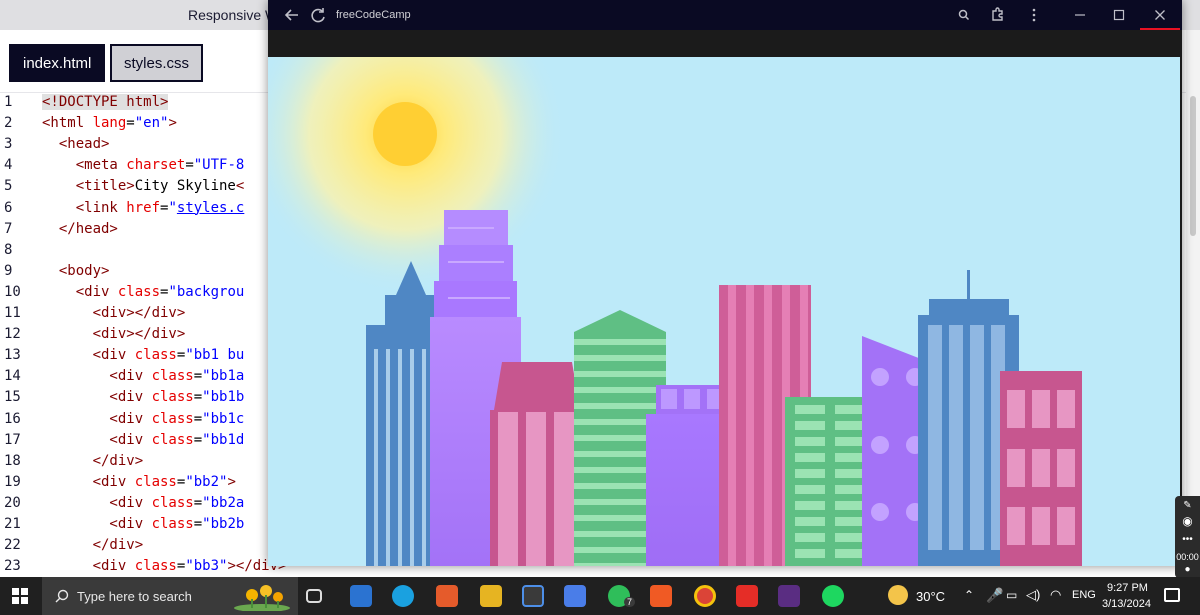 This screenshot has height=615, width=1200. Describe the element at coordinates (833, 596) in the screenshot. I see `spotify-icon` at that location.